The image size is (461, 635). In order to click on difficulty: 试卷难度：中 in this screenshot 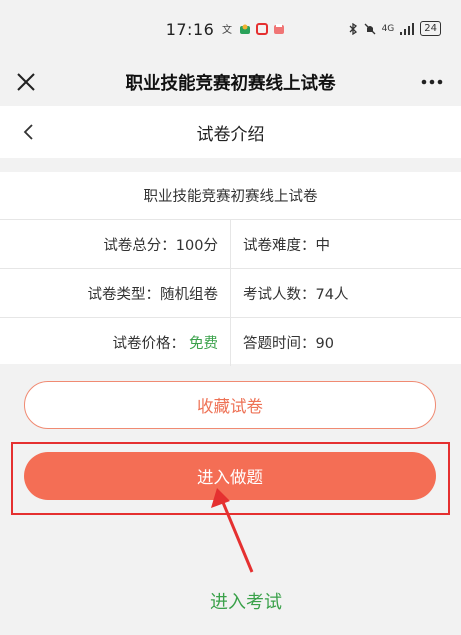, I will do `click(286, 245)`.